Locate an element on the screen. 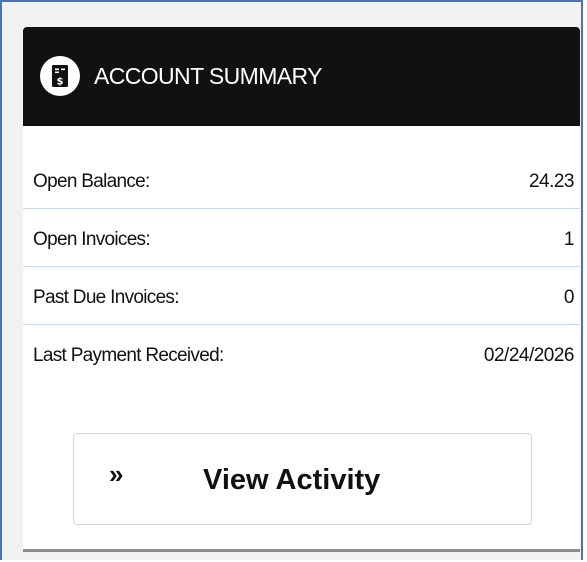 The width and height of the screenshot is (587, 562). view-activity-label: View Activity is located at coordinates (292, 480).